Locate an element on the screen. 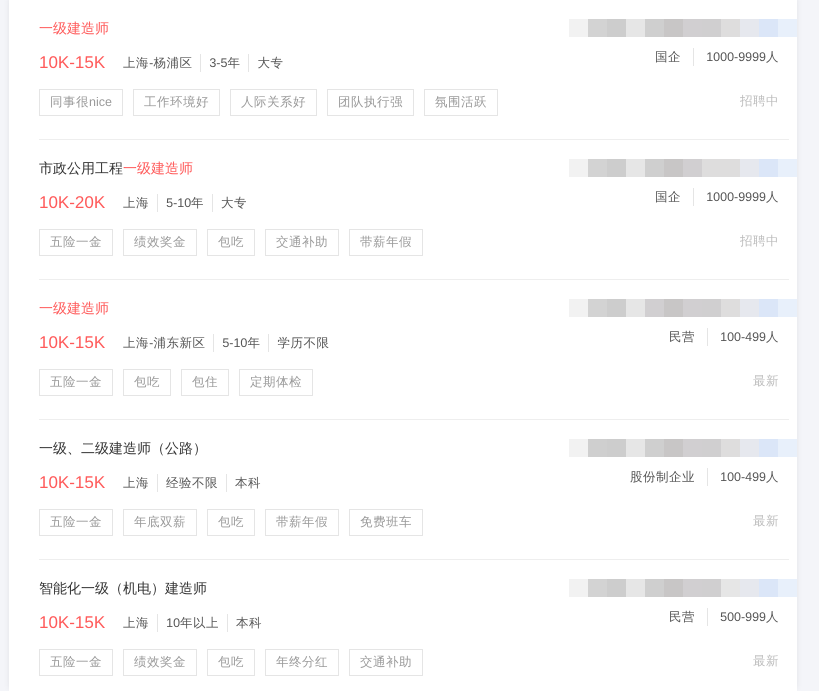 The width and height of the screenshot is (819, 691). job-title: 智能化一级（机电）建造师 is located at coordinates (123, 588).